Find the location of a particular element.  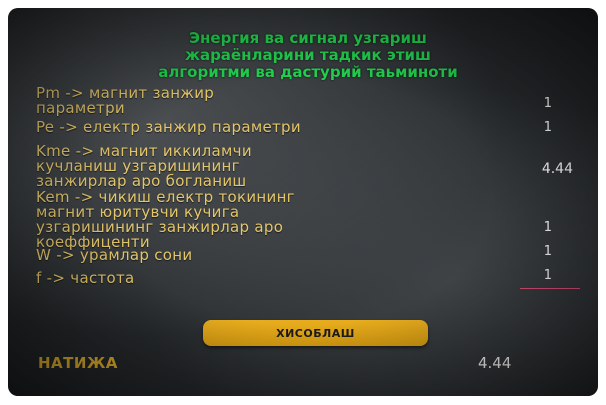

title-line-1: Энергия ва сигнал узгариш is located at coordinates (308, 38).